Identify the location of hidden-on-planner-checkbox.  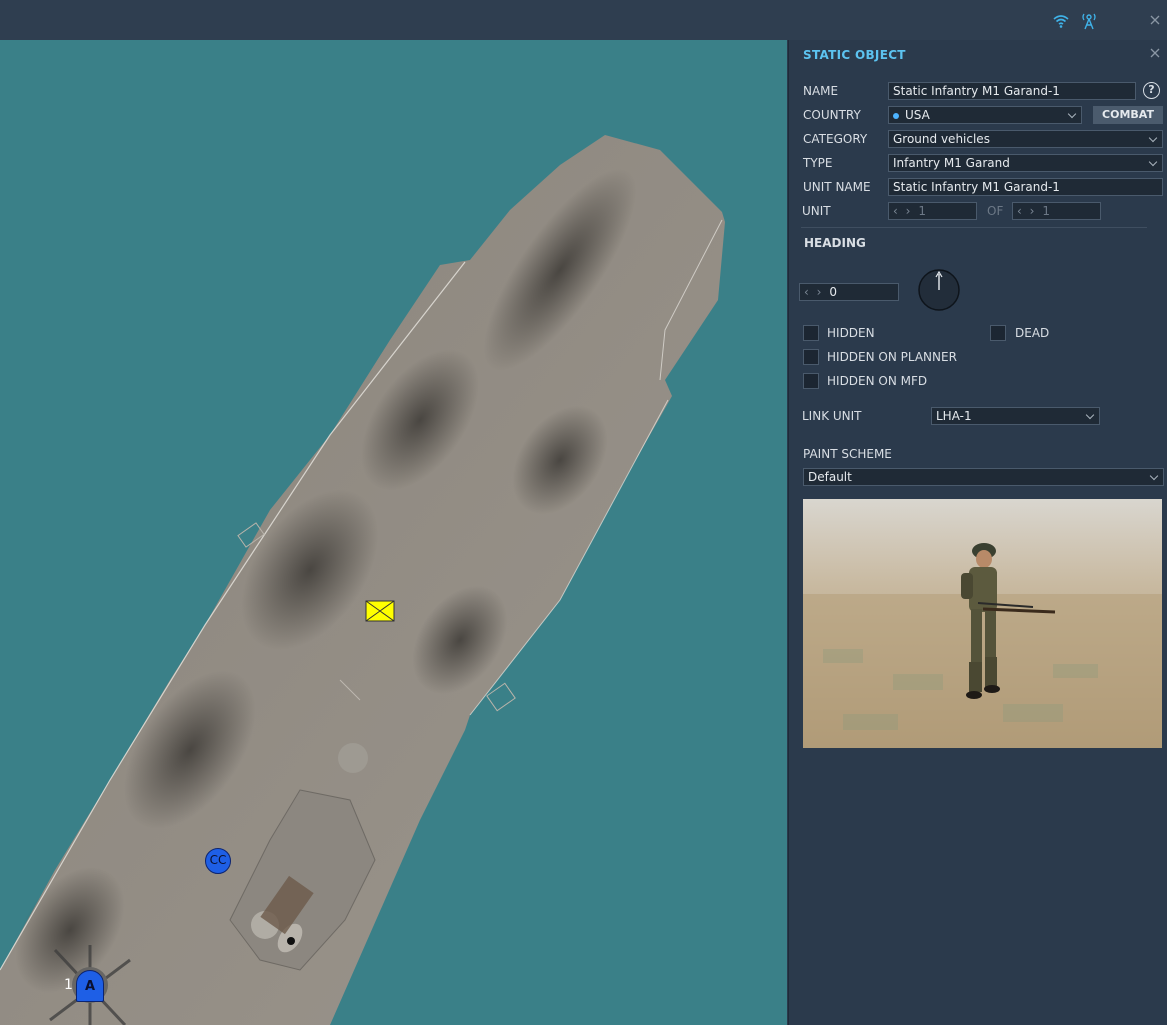
(811, 357).